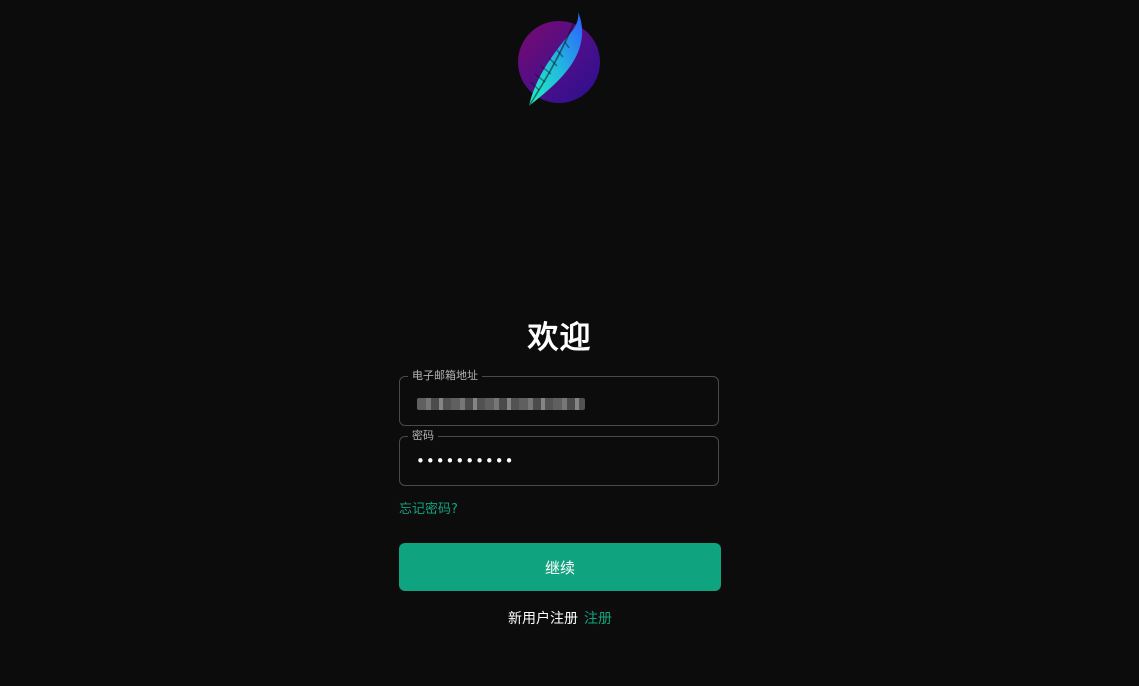 The width and height of the screenshot is (1139, 686). I want to click on password-field: 密码 ••••••••••, so click(559, 457).